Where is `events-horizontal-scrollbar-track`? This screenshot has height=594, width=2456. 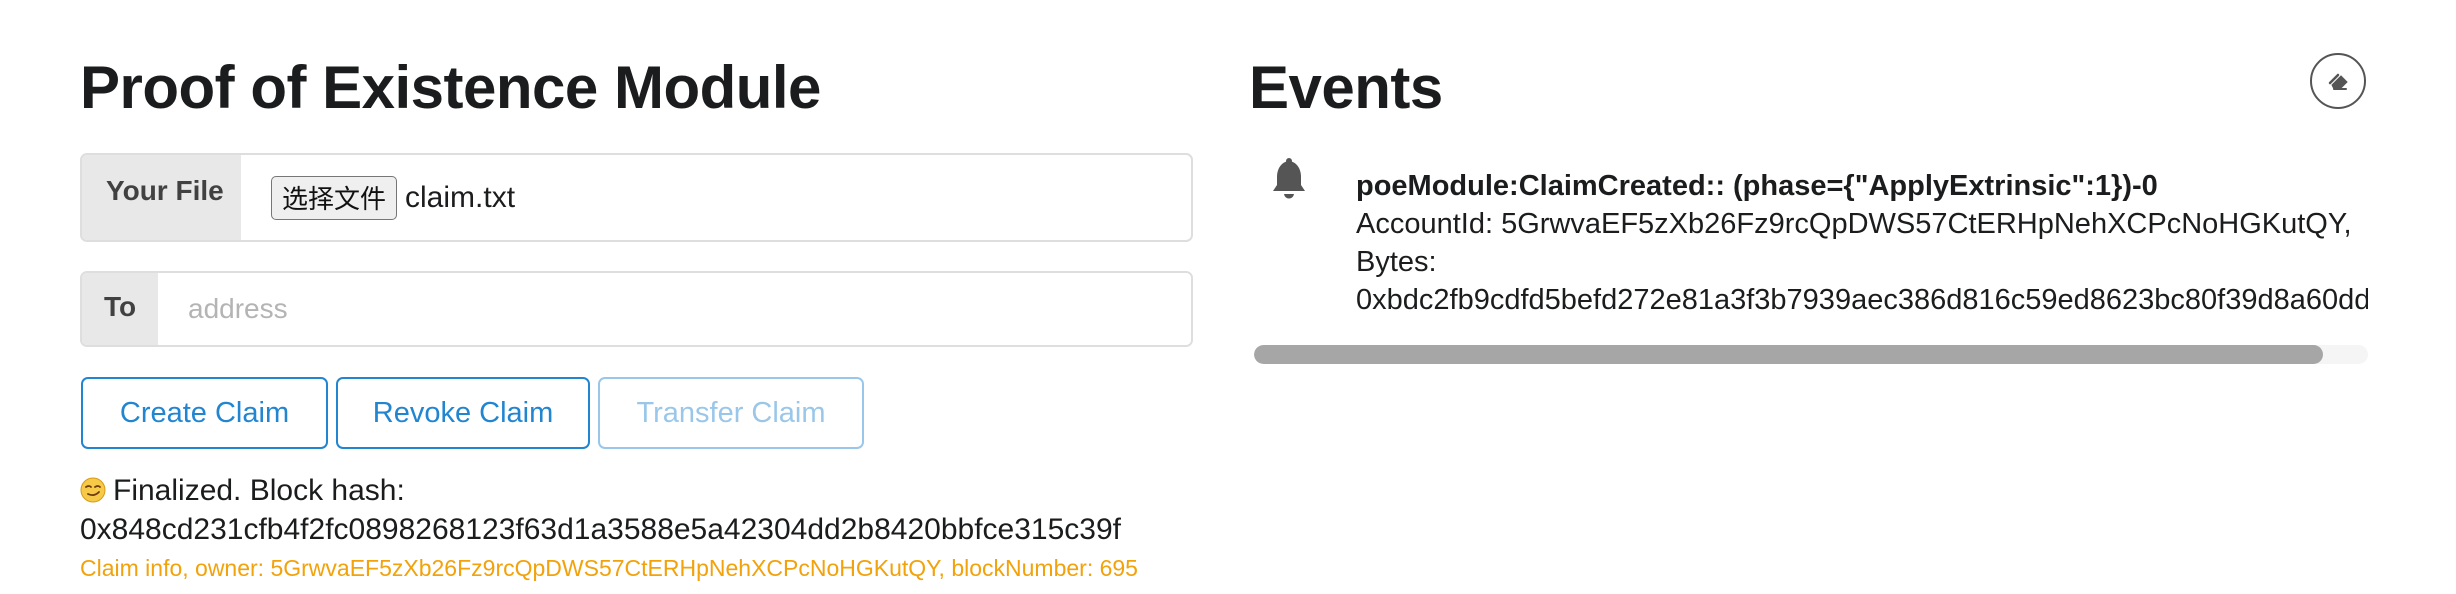
events-horizontal-scrollbar-track is located at coordinates (1811, 354).